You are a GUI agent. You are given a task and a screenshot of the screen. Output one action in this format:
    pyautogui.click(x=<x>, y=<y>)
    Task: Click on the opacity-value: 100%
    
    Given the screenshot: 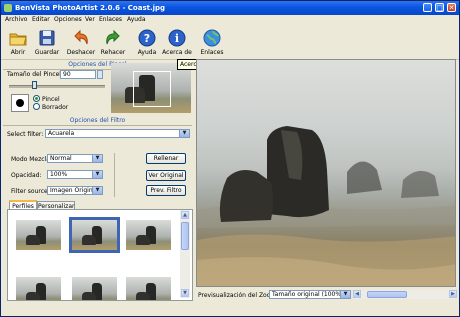 What is the action you would take?
    pyautogui.click(x=59, y=174)
    